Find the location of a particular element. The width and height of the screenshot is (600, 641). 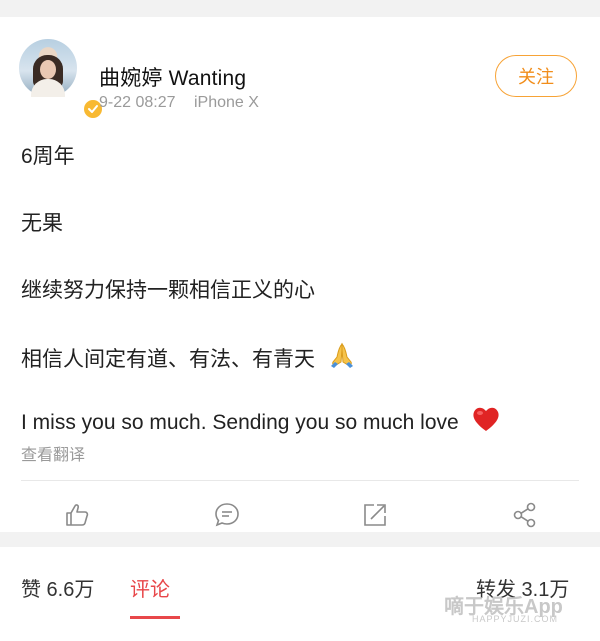

follow-button: 关注 is located at coordinates (536, 76).